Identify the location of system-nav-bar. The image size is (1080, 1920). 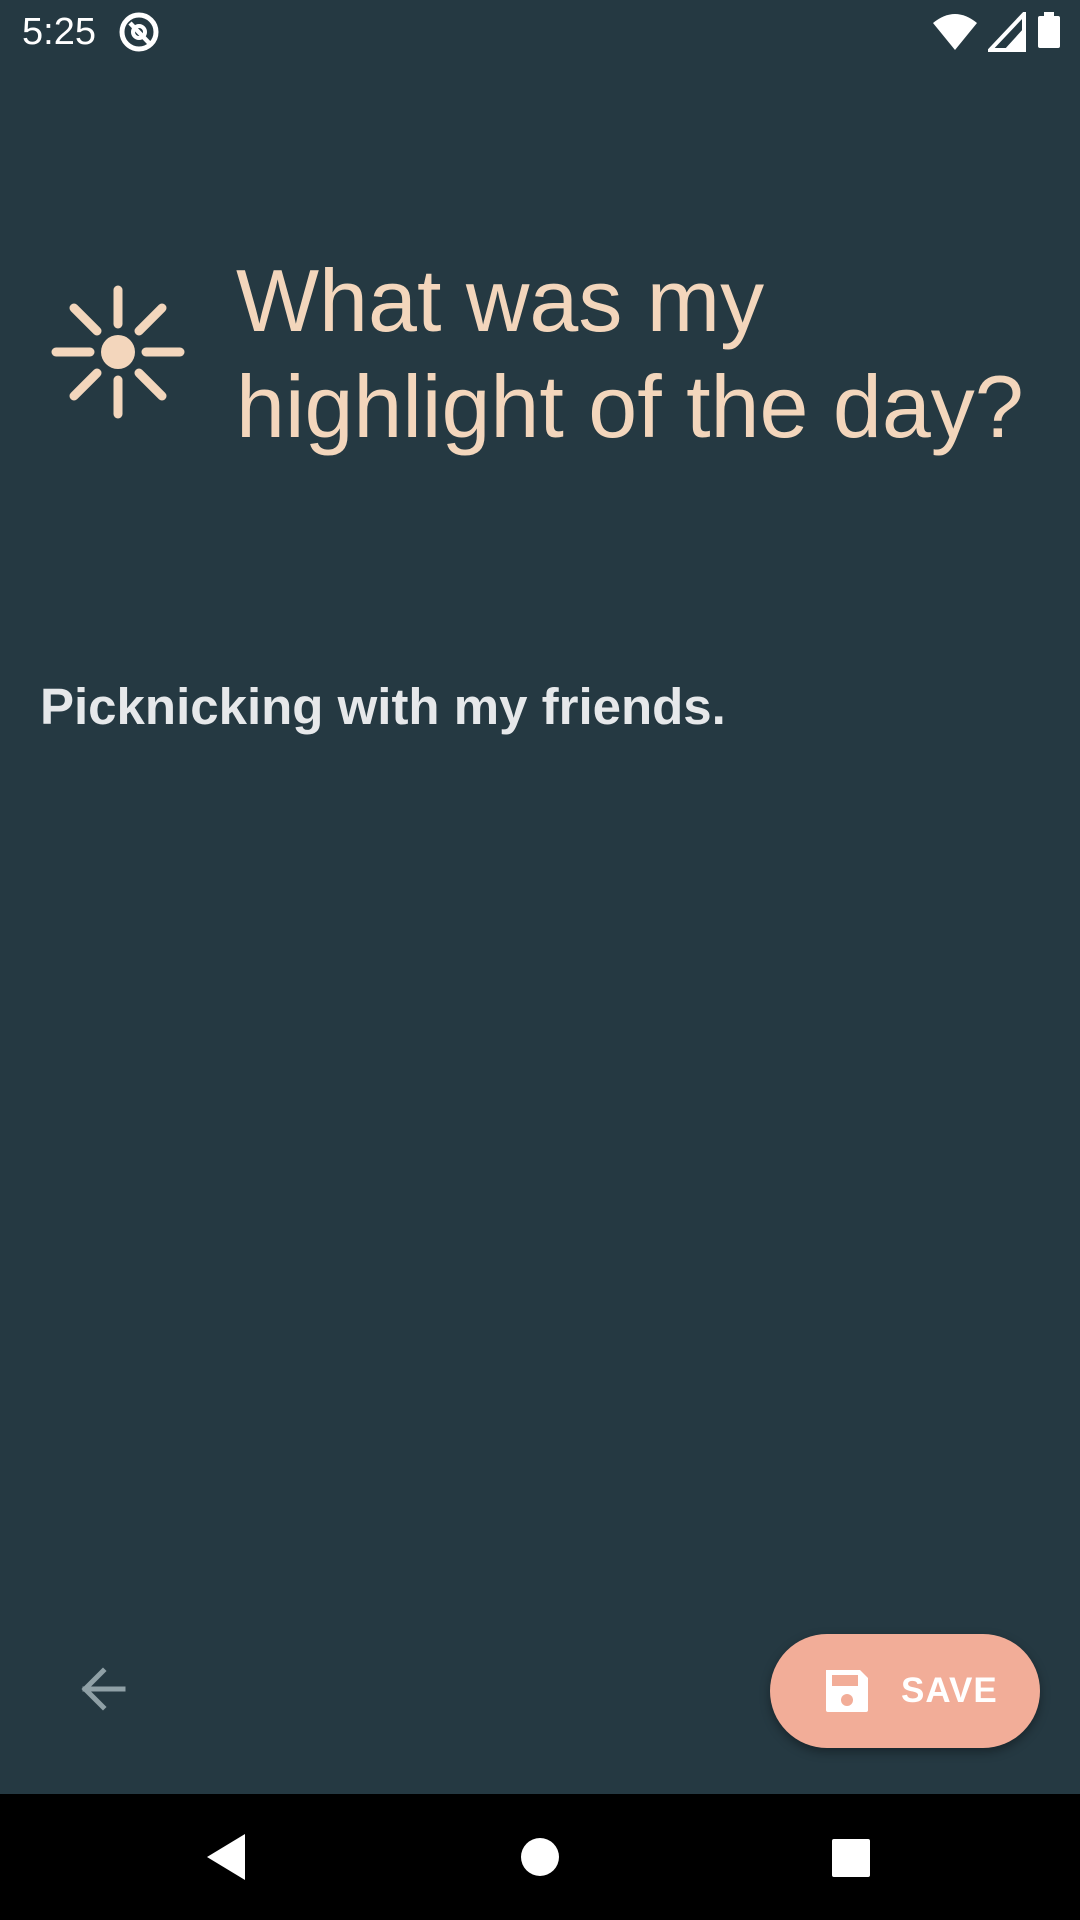
(540, 1857).